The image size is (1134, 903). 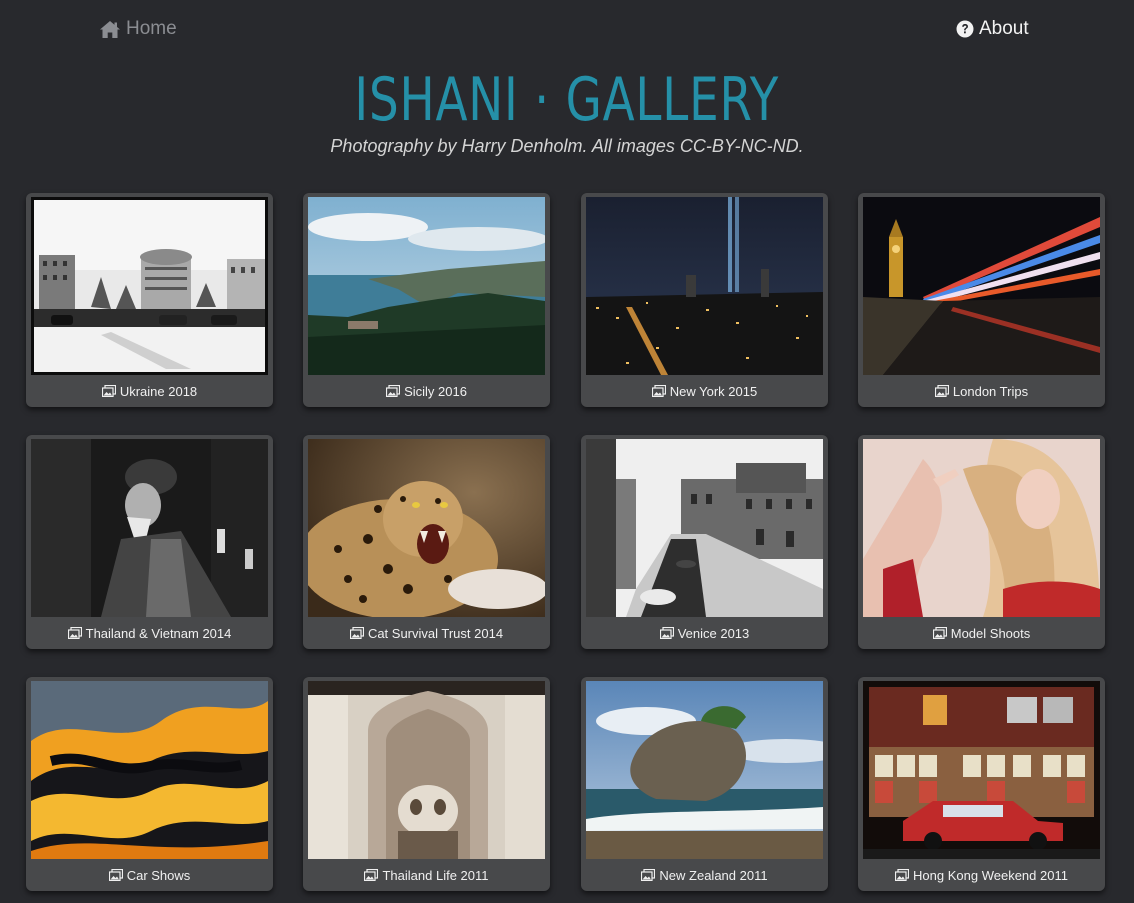 I want to click on album-caption: New York 2015, so click(x=704, y=391).